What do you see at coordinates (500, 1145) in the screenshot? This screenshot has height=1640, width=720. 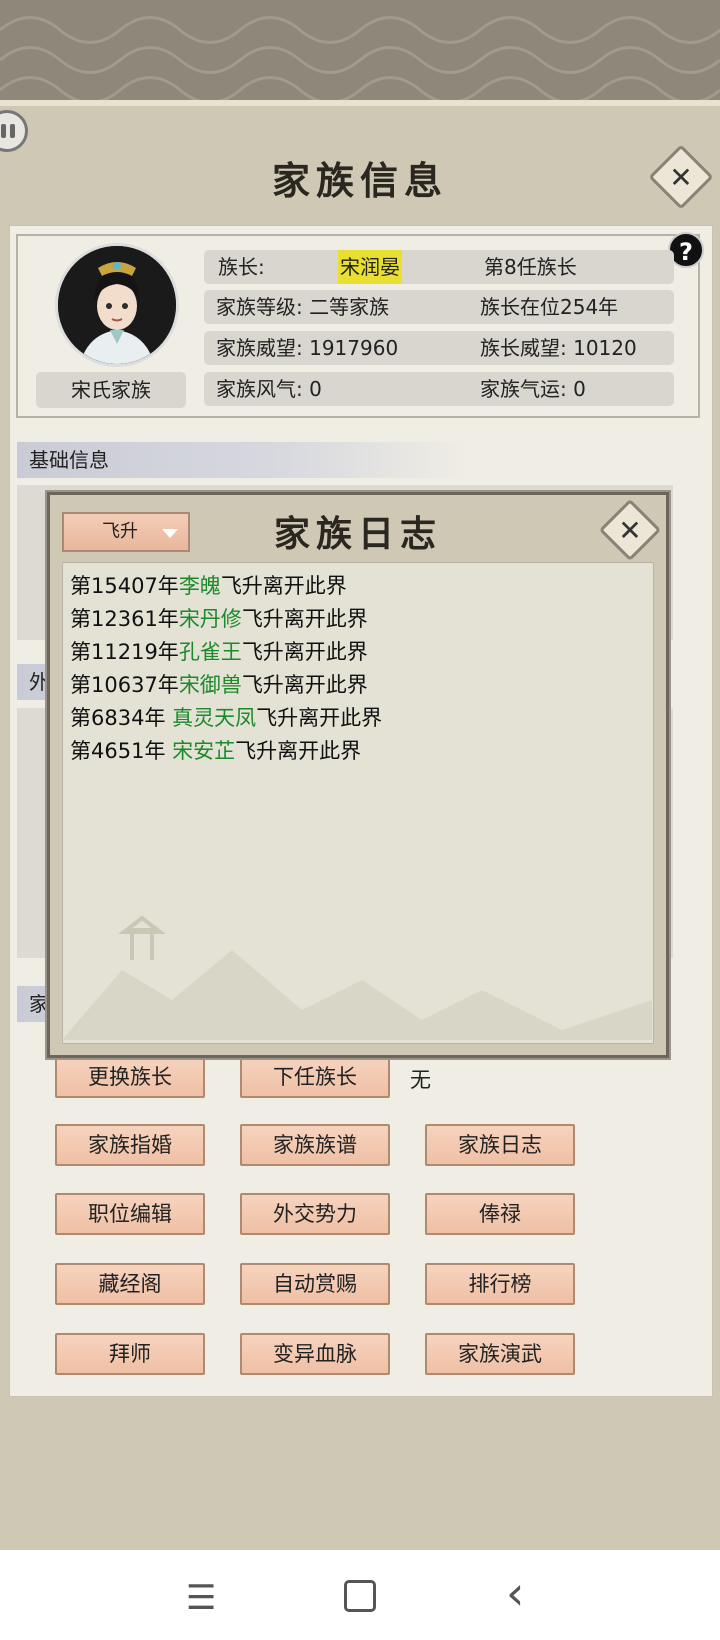 I see `clan-log-button: 家族日志` at bounding box center [500, 1145].